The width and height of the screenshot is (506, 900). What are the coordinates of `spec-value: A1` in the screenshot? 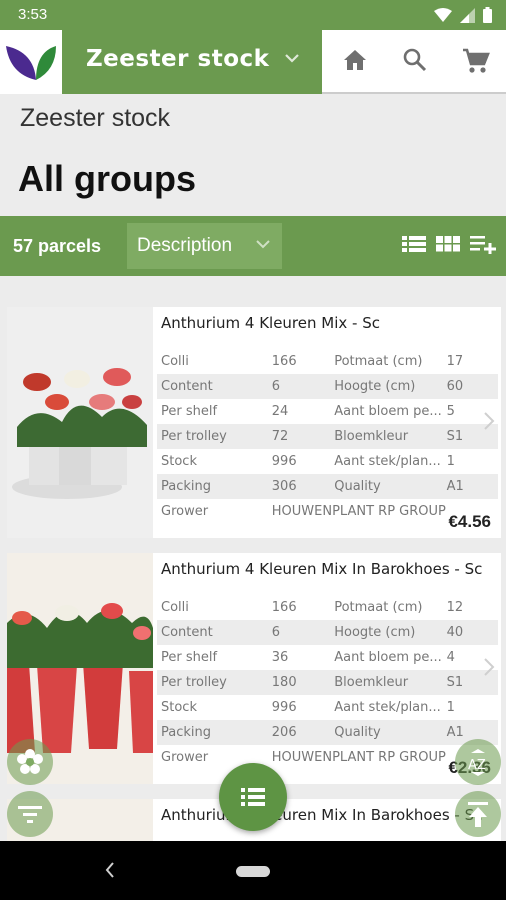 It's located at (470, 486).